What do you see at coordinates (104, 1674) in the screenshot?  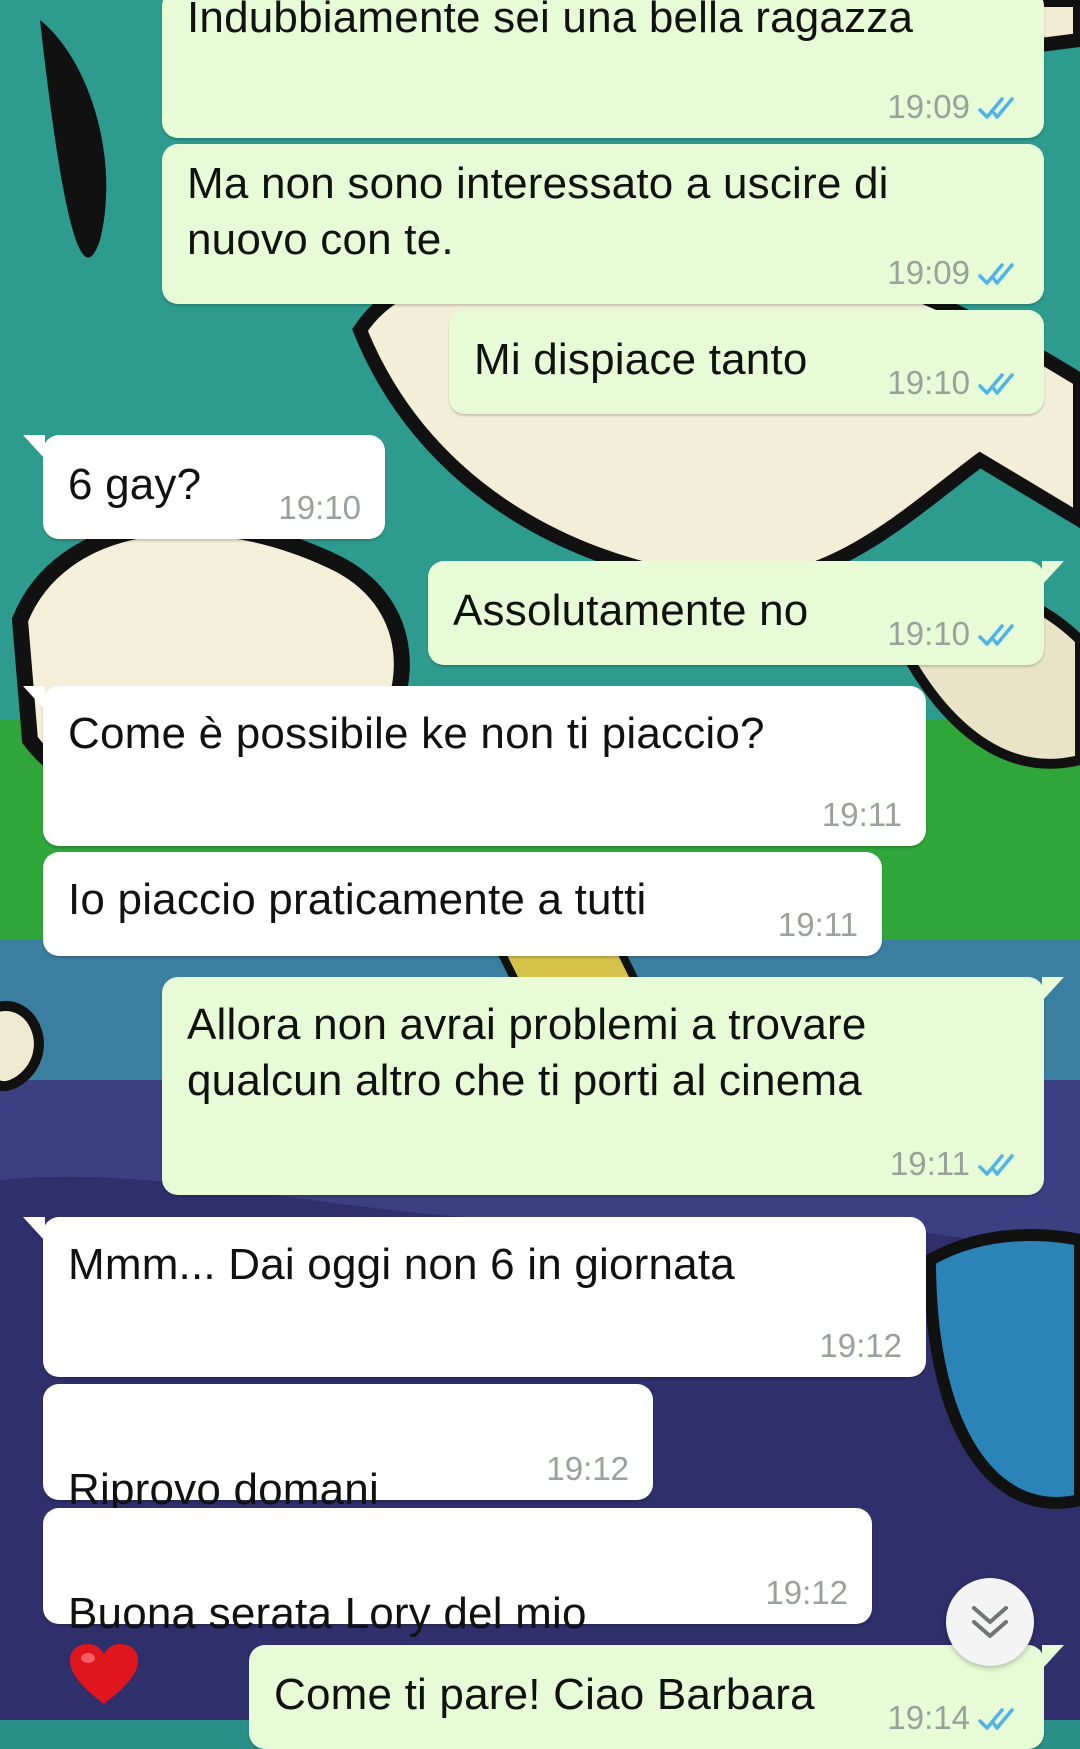 I see `red-heart-icon` at bounding box center [104, 1674].